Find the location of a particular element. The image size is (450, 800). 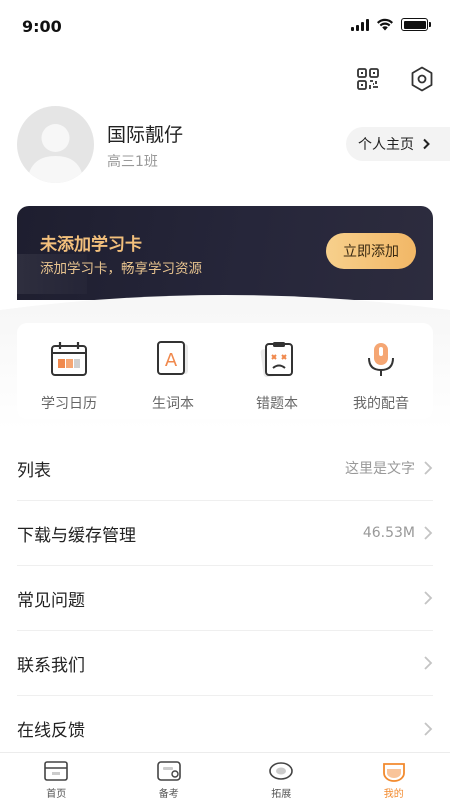

menu-item-label: 在线反馈 is located at coordinates (51, 731).